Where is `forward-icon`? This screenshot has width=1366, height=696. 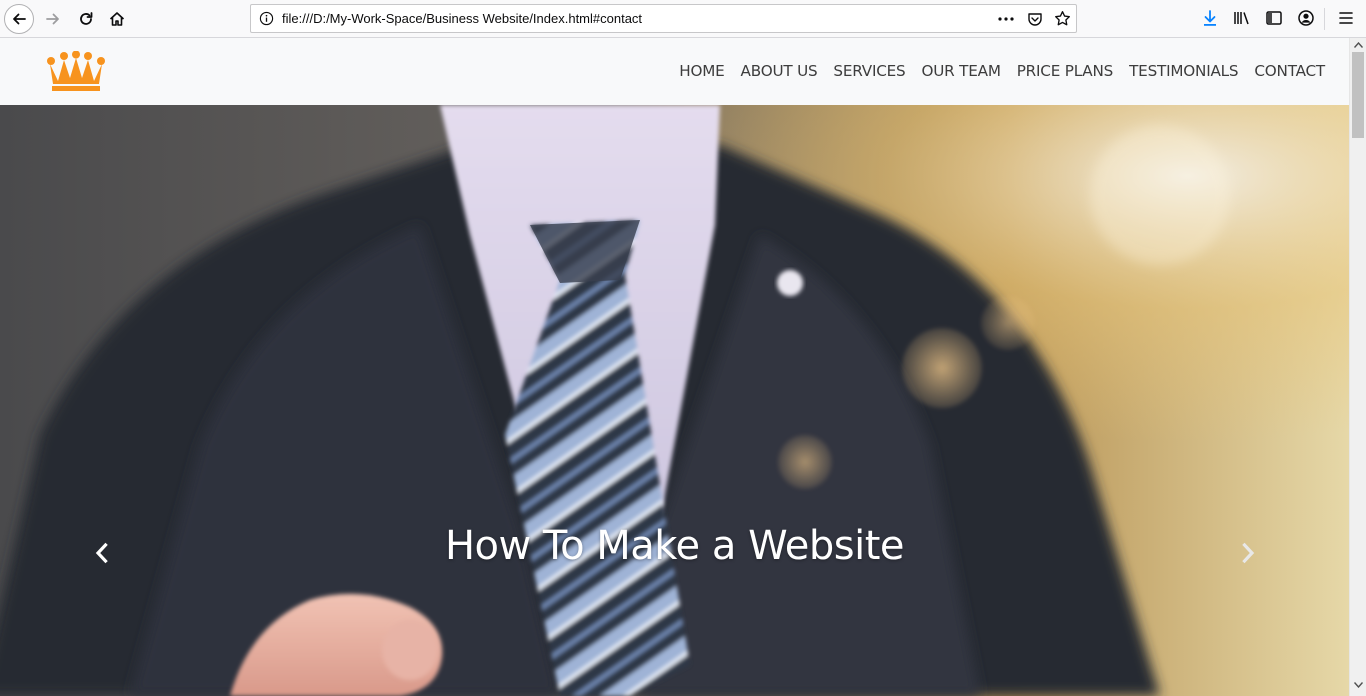 forward-icon is located at coordinates (52, 19).